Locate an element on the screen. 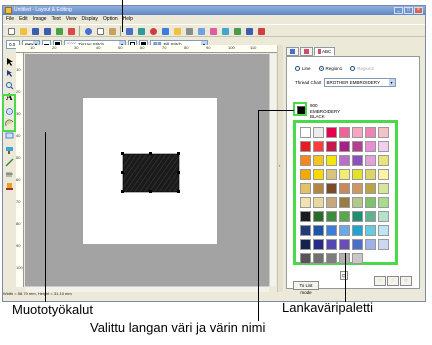  menu-option: Option is located at coordinates (110, 19).